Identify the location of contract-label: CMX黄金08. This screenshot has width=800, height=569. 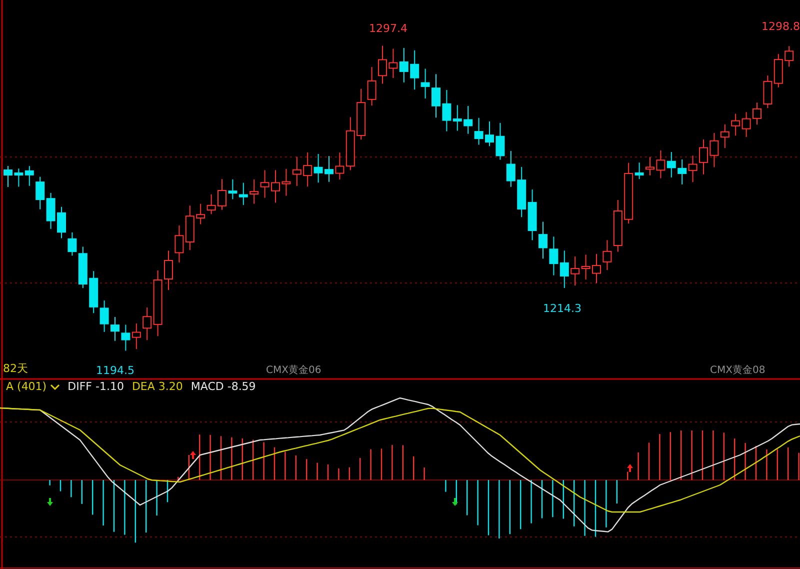
(738, 370).